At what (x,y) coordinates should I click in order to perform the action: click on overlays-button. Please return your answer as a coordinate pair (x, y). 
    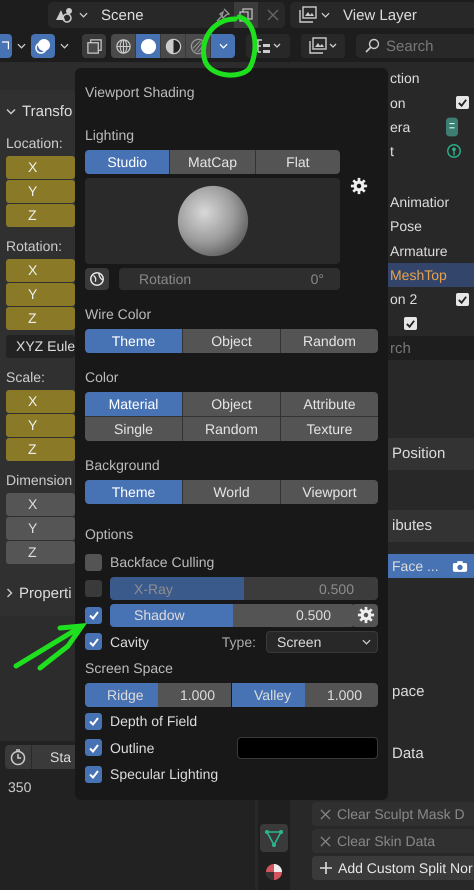
    Looking at the image, I should click on (43, 46).